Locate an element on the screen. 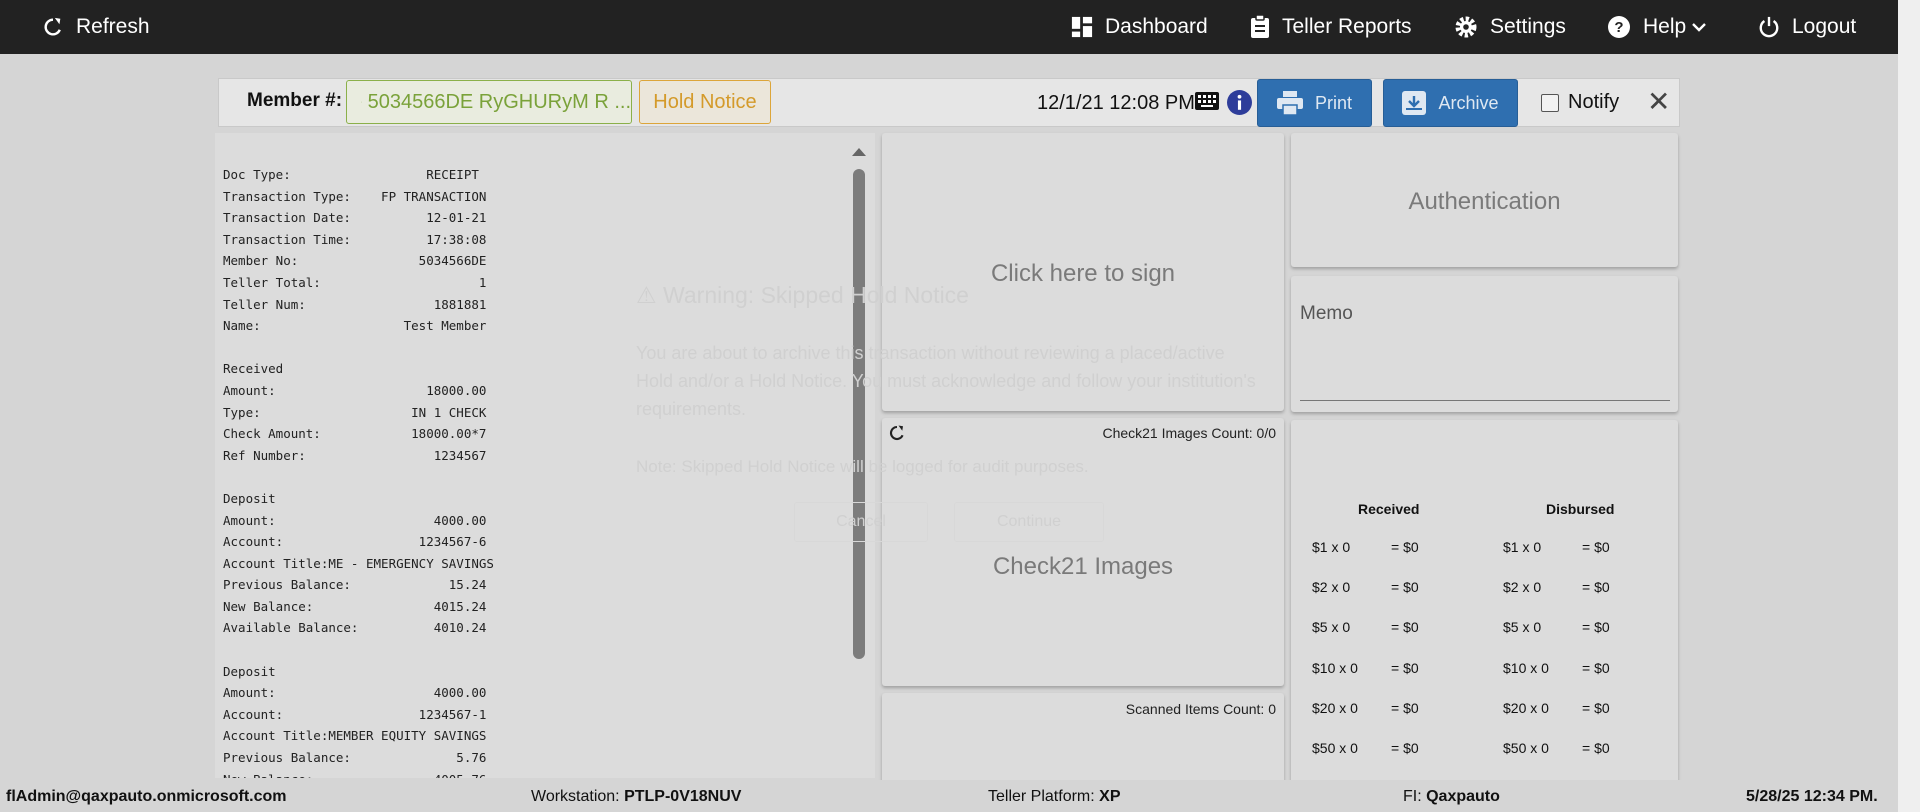  check21-count: Check21 Images Count: 0/0 is located at coordinates (1189, 433).